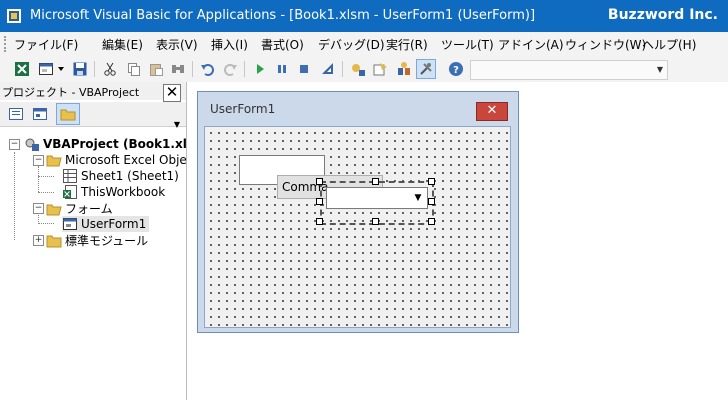  I want to click on dropdown-arrow-icon, so click(61, 69).